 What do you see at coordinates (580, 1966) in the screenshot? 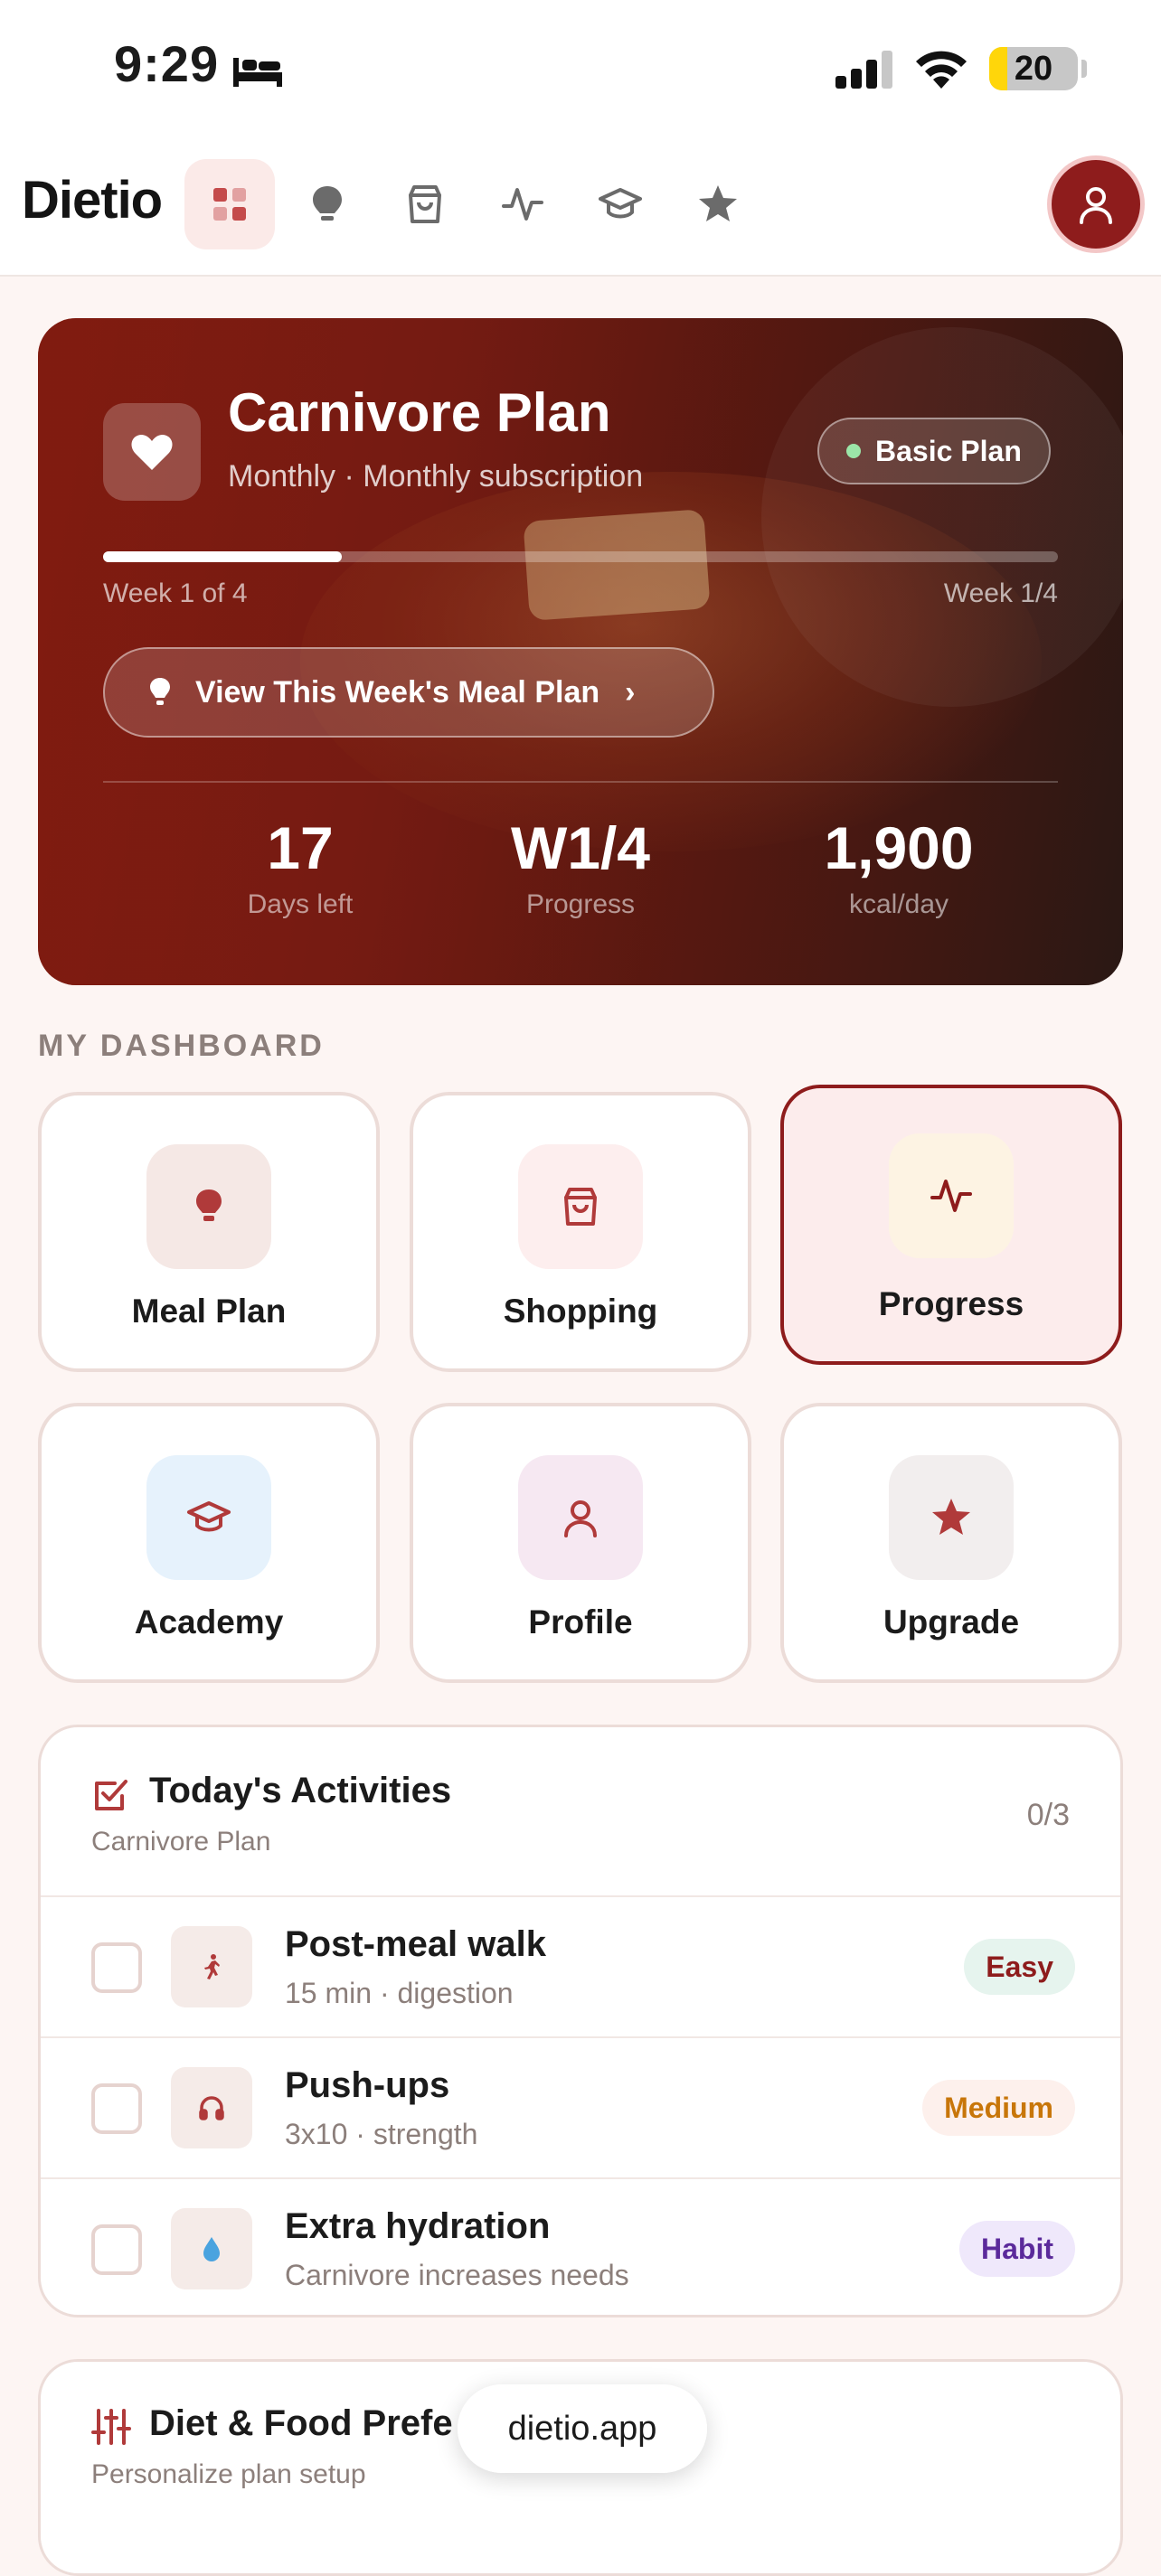
I see `activity-row: Post-meal walk 15 min · digestion Easy` at bounding box center [580, 1966].